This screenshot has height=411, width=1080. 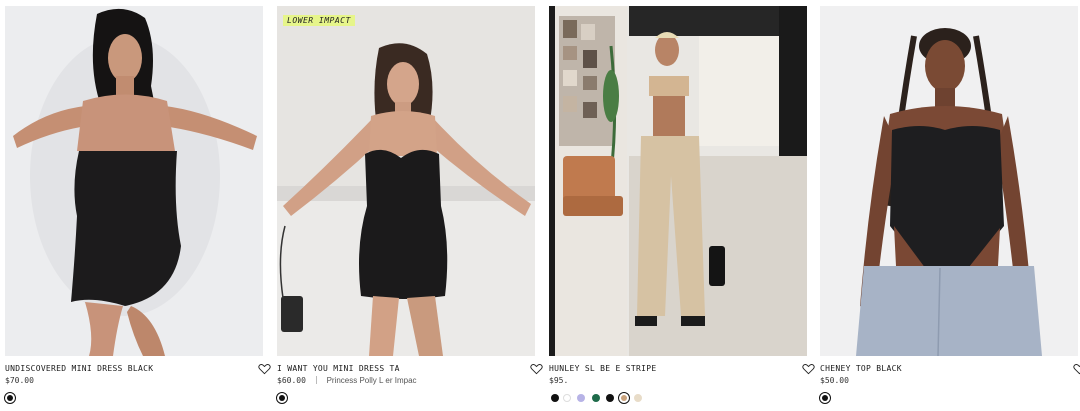 What do you see at coordinates (319, 20) in the screenshot?
I see `sustainability-badge: LOWER IMPACT` at bounding box center [319, 20].